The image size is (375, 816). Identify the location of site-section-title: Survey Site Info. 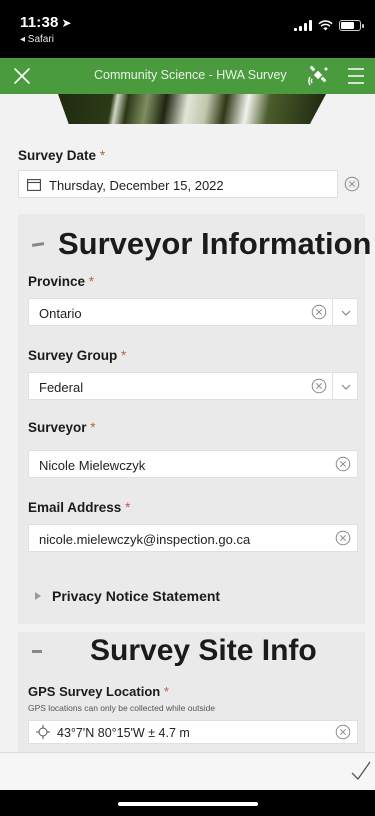
(203, 650).